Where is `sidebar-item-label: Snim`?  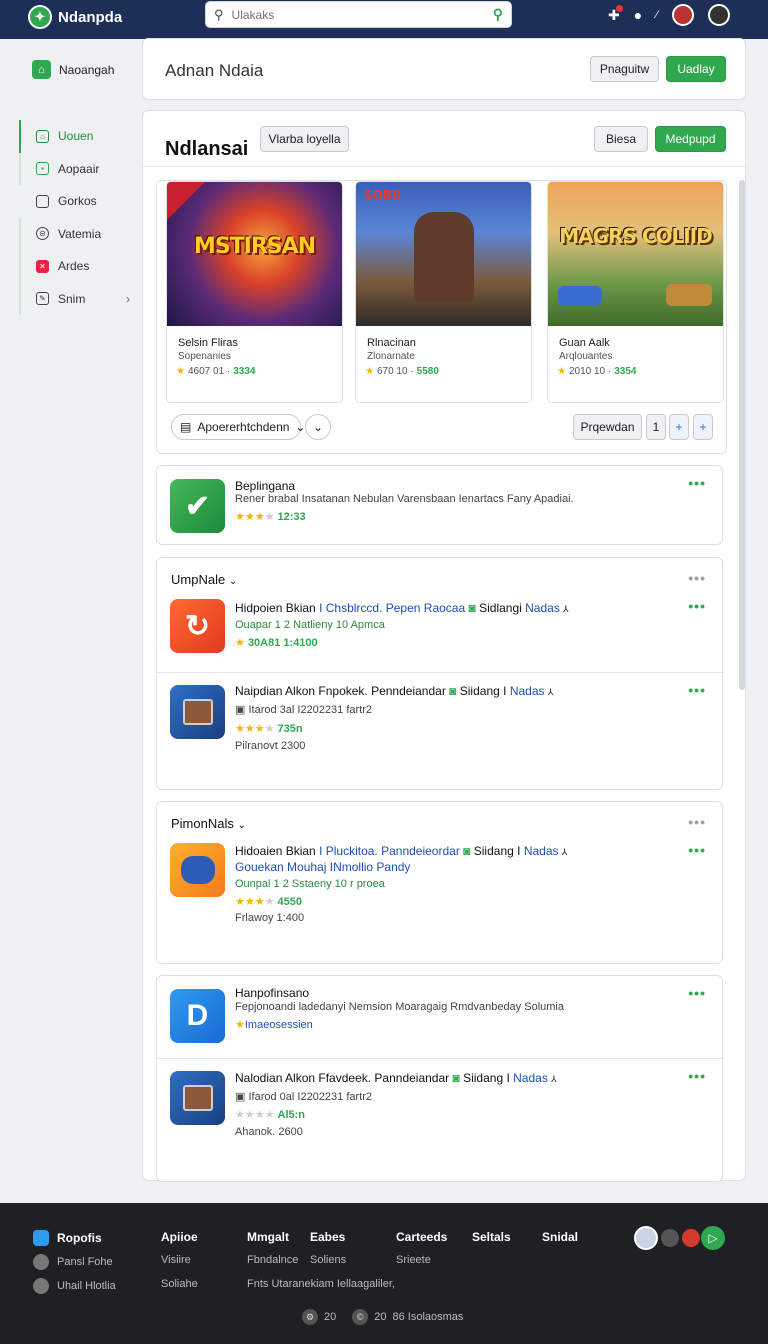 sidebar-item-label: Snim is located at coordinates (72, 298).